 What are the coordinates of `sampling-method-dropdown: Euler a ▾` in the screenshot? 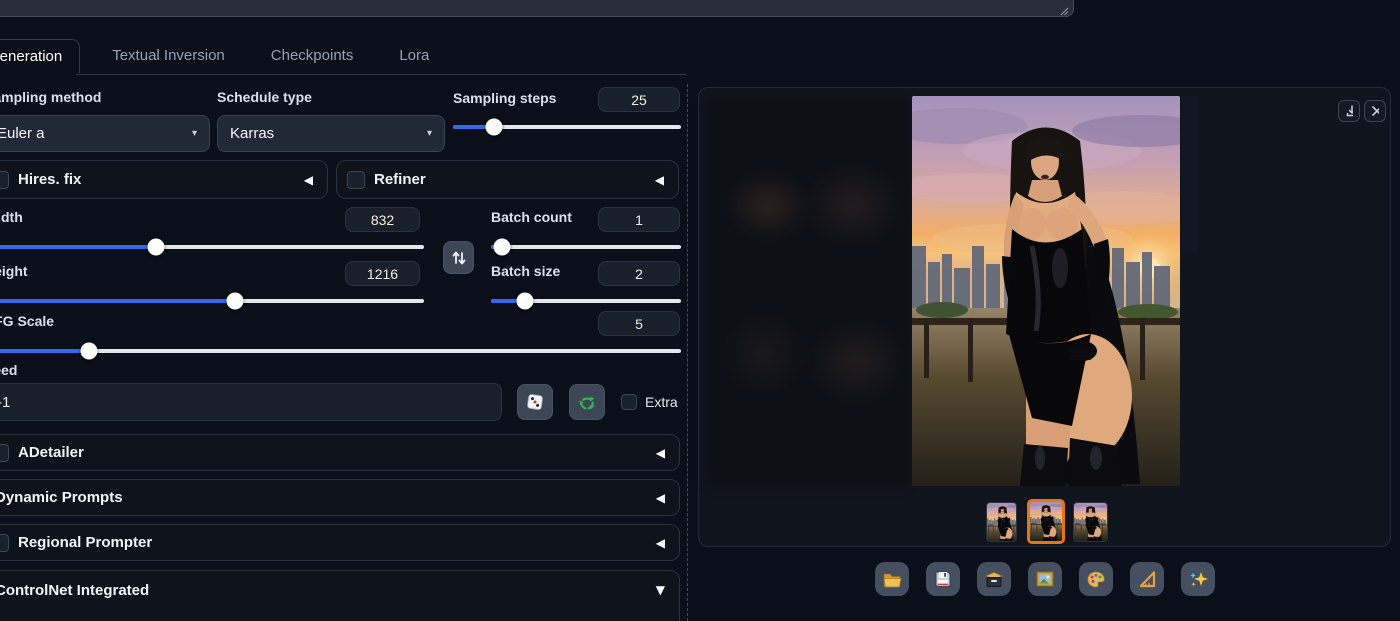 It's located at (105, 133).